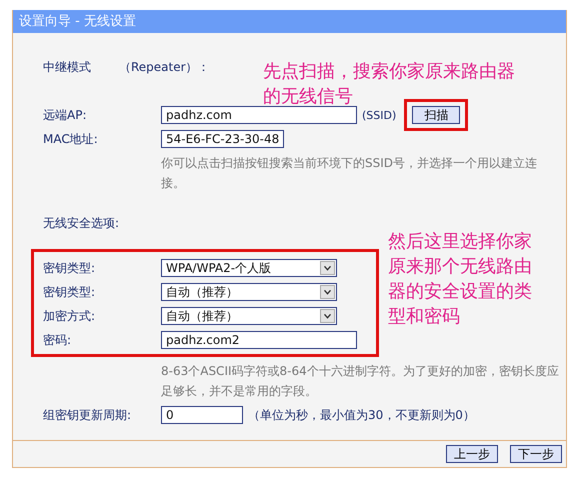 The image size is (577, 477). I want to click on field-label: 组密钥更新周期:, so click(87, 415).